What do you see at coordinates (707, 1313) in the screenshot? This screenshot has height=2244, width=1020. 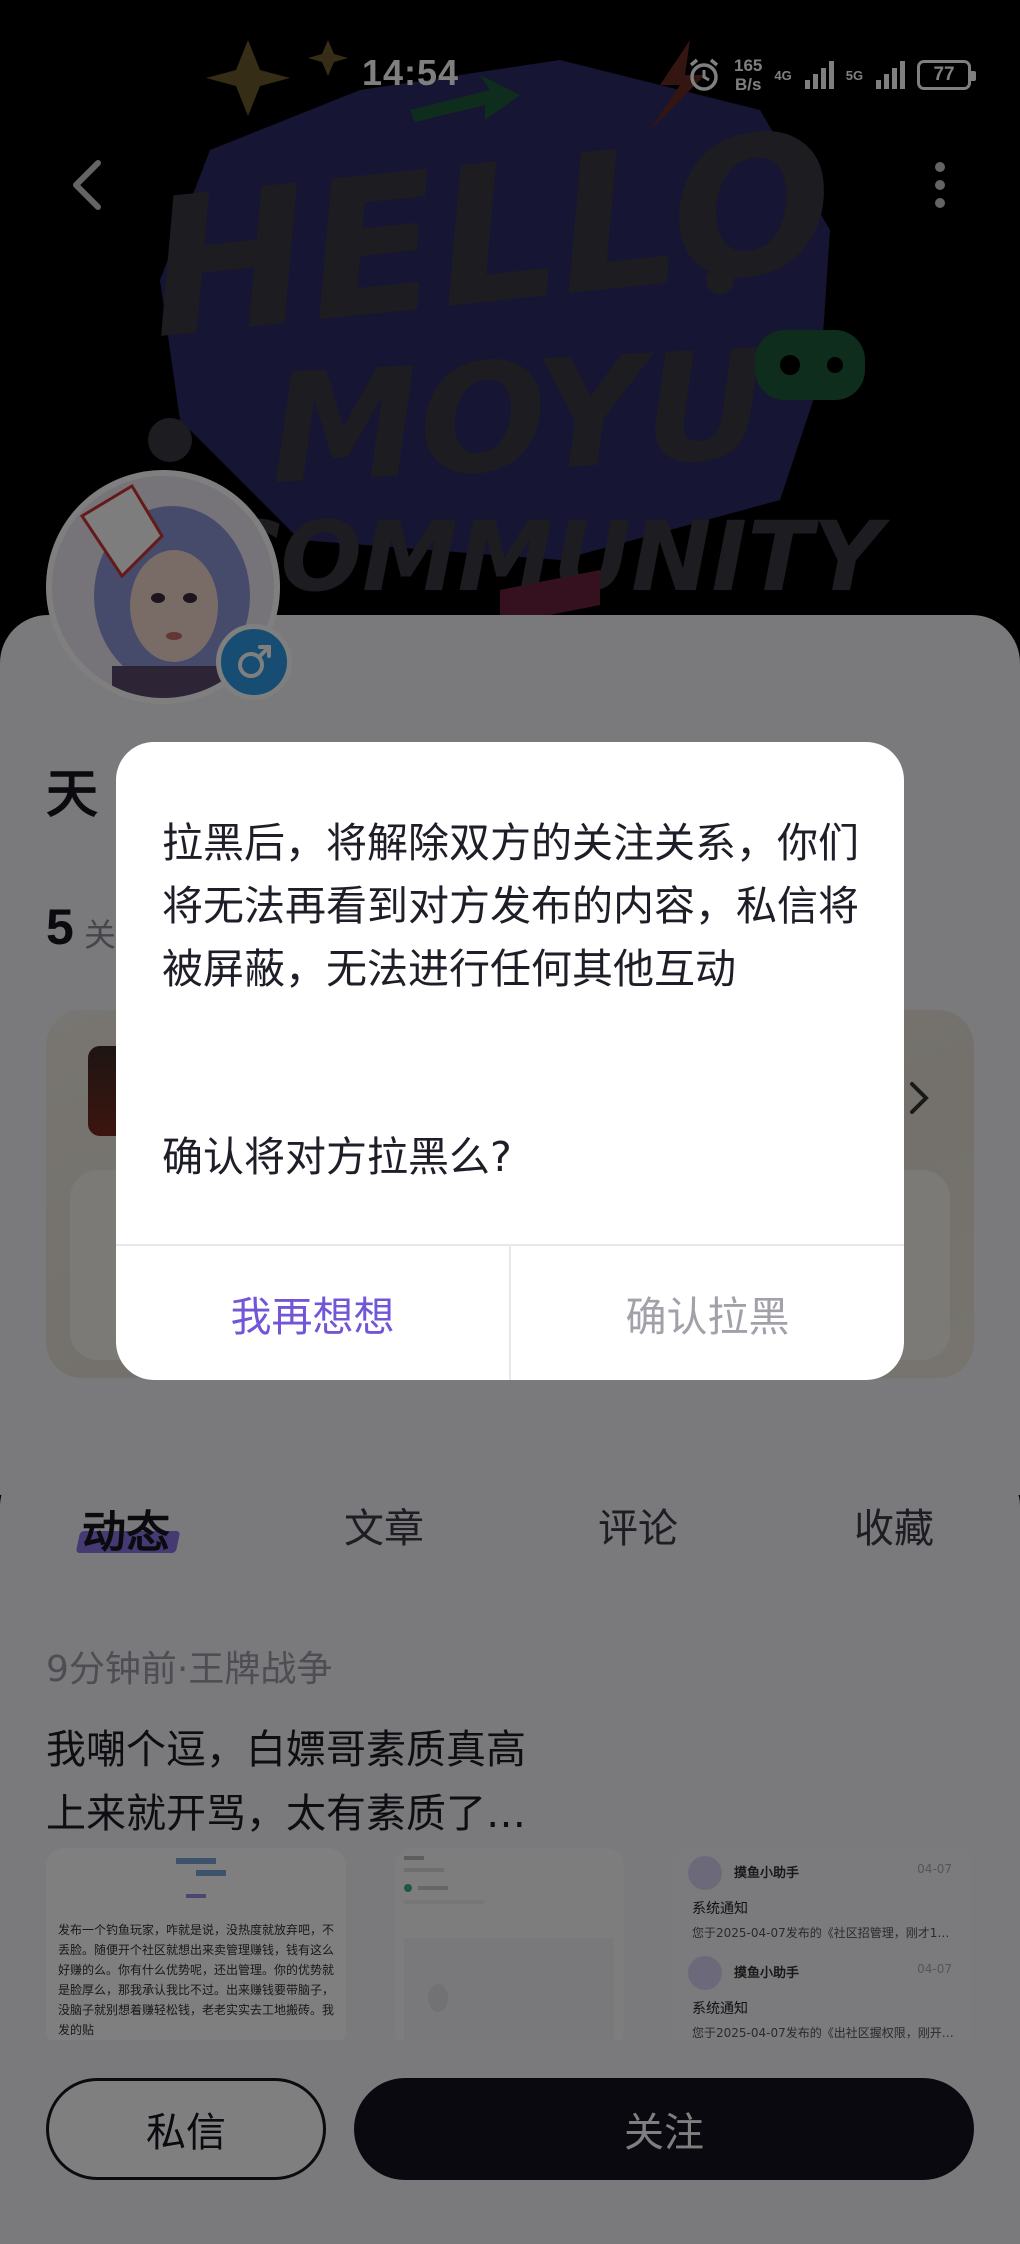 I see `confirm-block-button: 确认拉黑` at bounding box center [707, 1313].